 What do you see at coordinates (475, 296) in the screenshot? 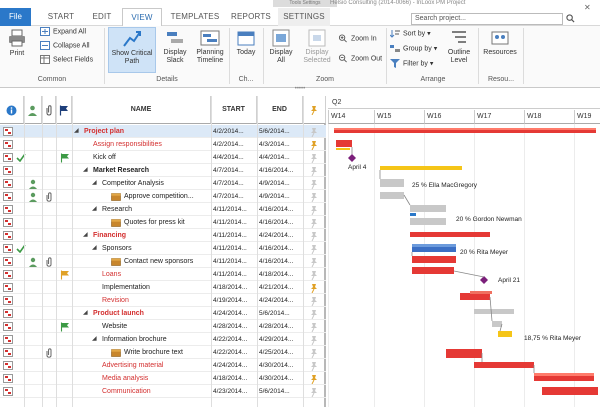
I see `task-bar-revision` at bounding box center [475, 296].